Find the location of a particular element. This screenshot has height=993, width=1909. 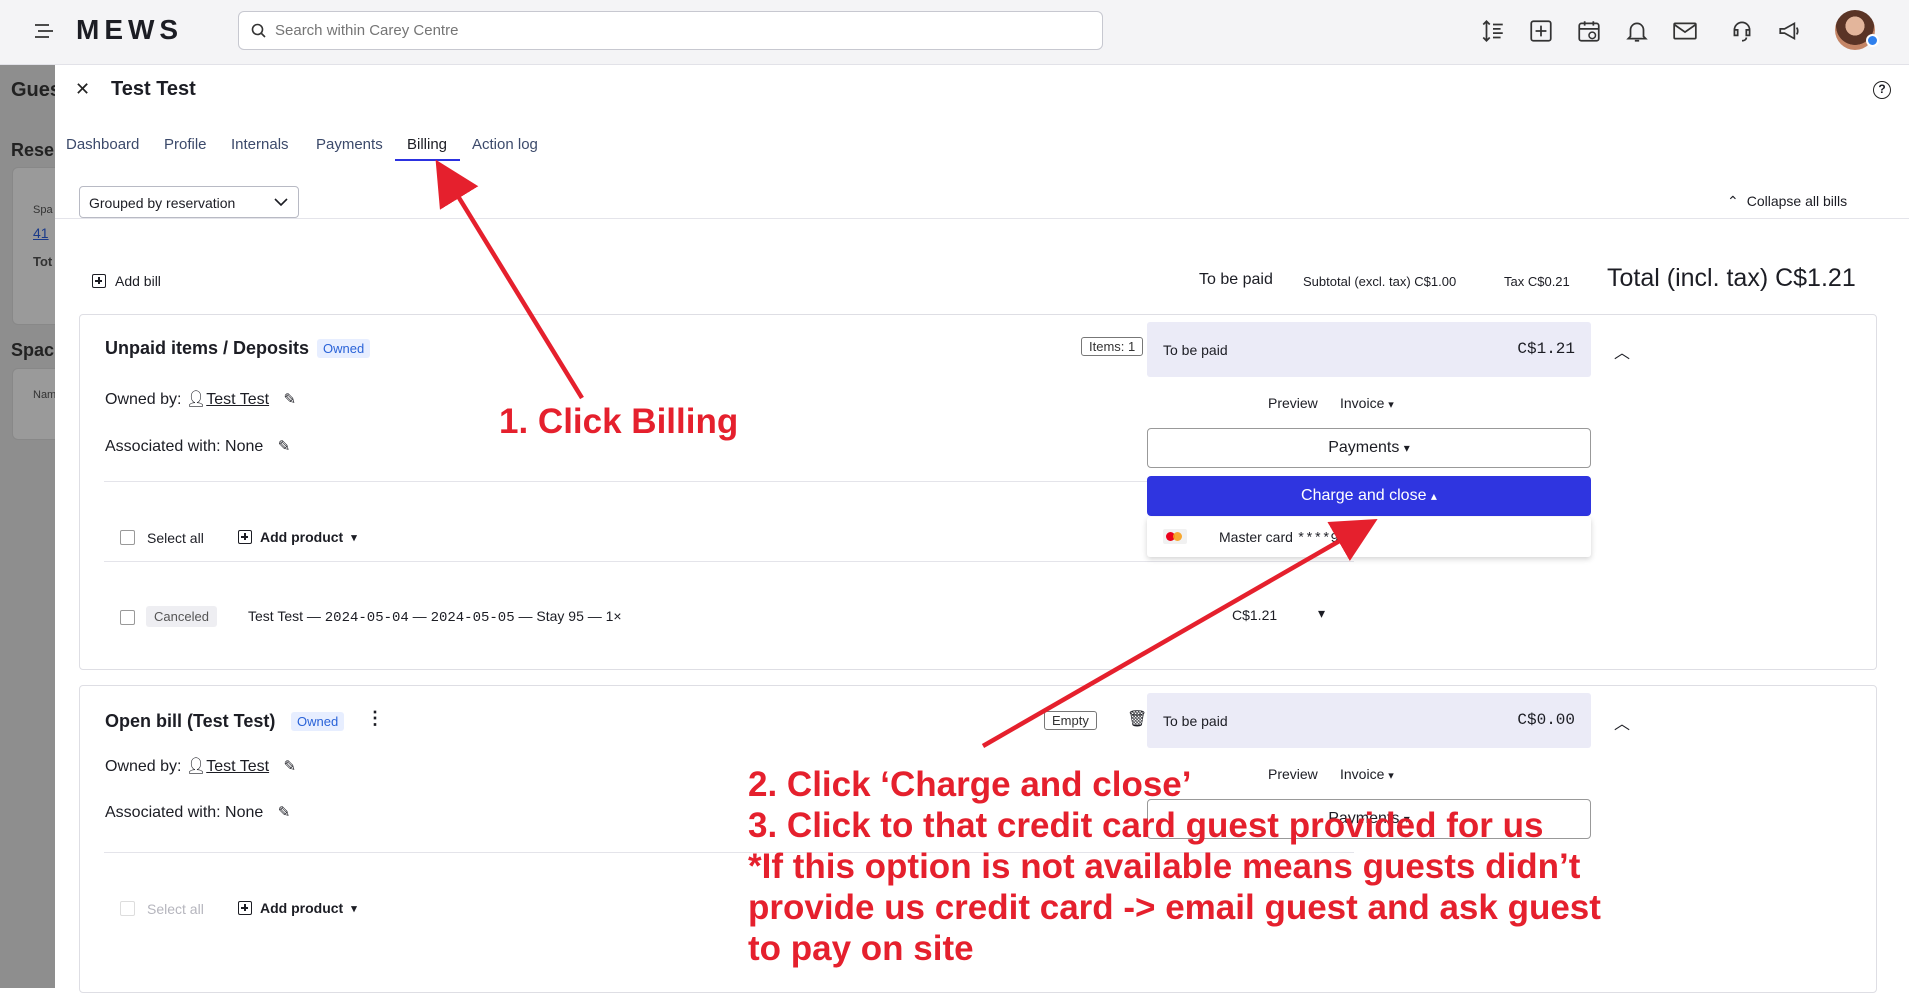

tab-dashboard: Dashboard is located at coordinates (102, 144).